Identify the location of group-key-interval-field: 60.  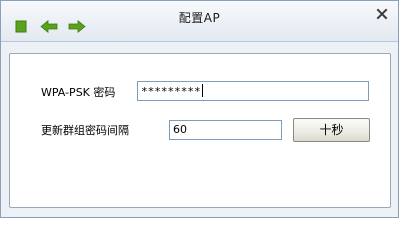
(225, 130).